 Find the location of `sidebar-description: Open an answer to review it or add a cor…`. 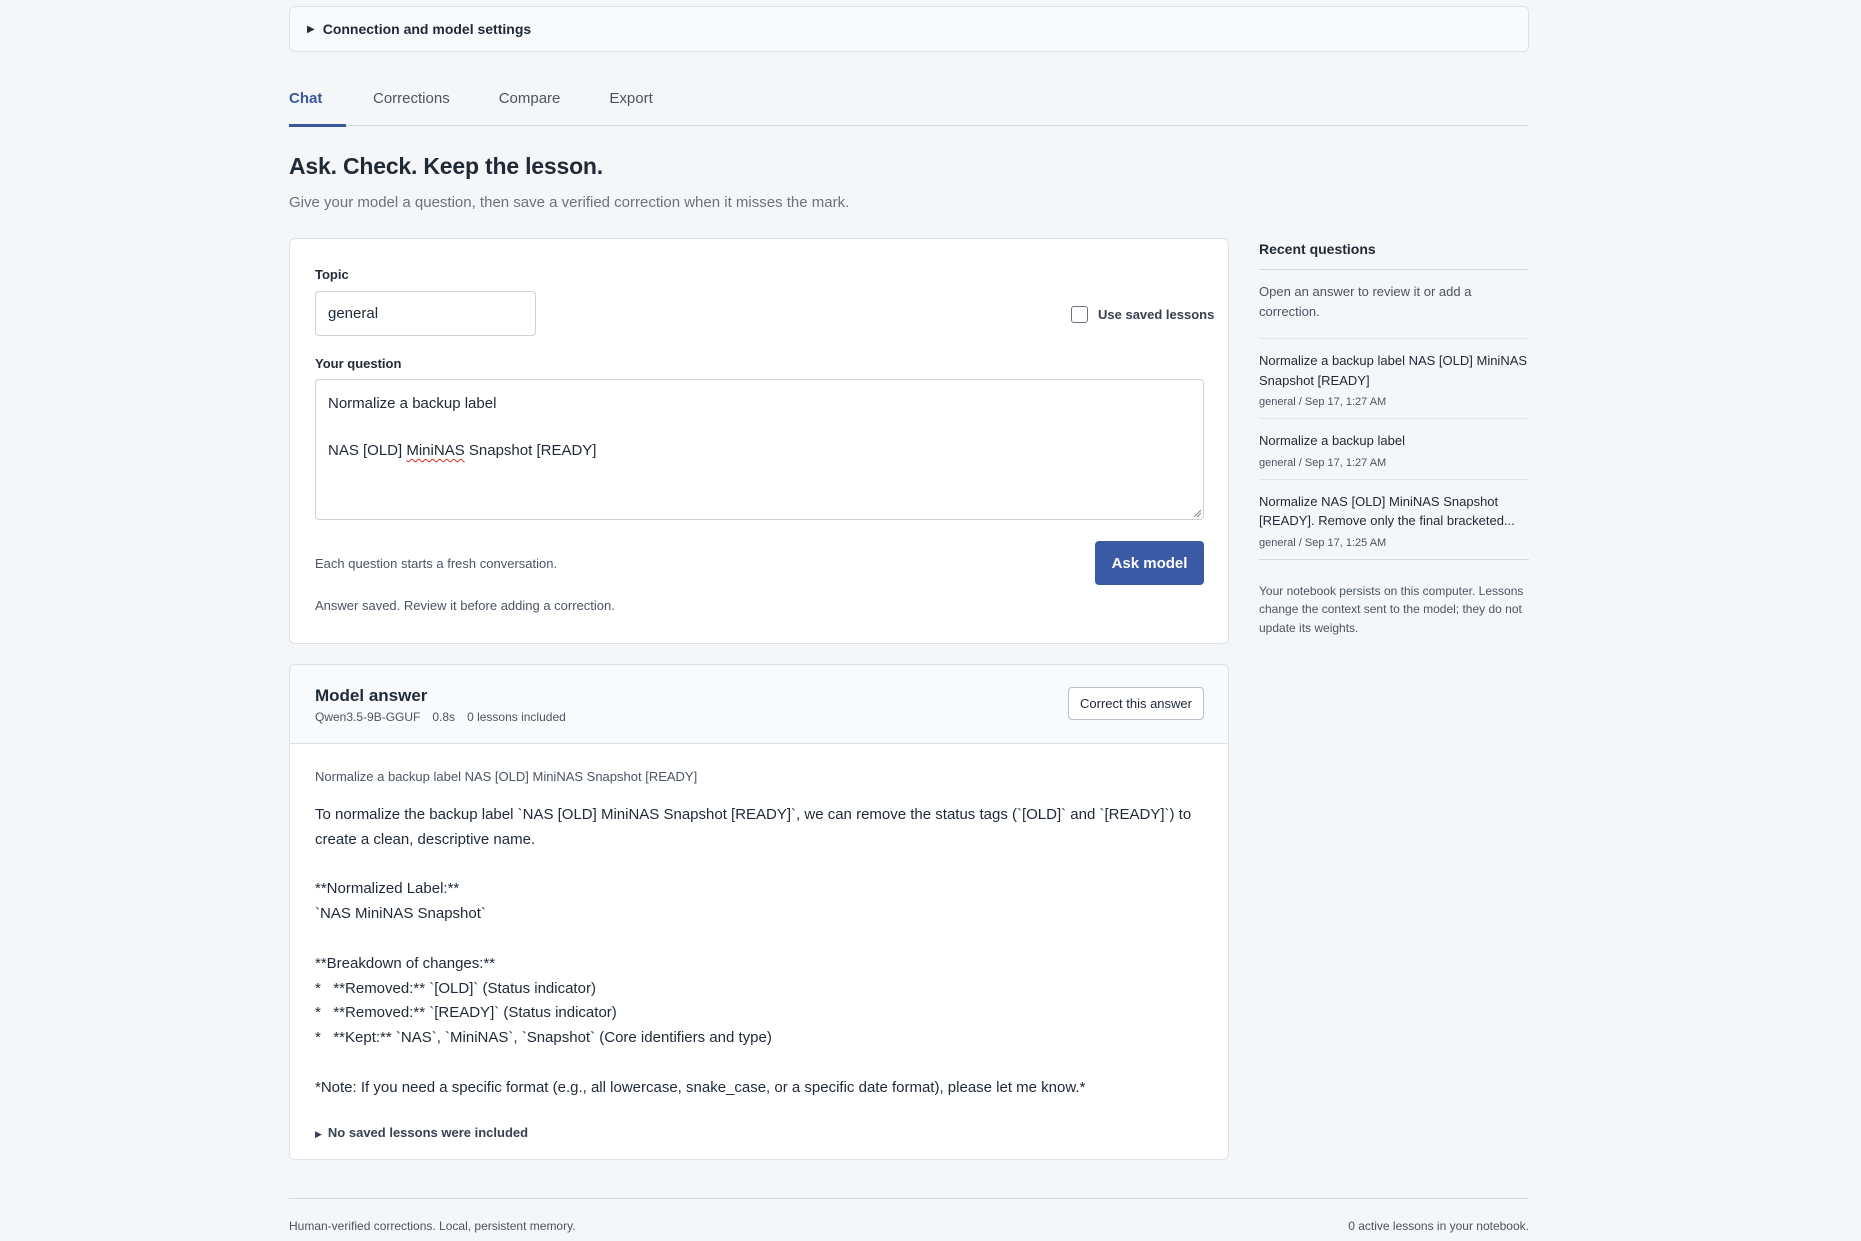

sidebar-description: Open an answer to review it or add a cor… is located at coordinates (1365, 301).